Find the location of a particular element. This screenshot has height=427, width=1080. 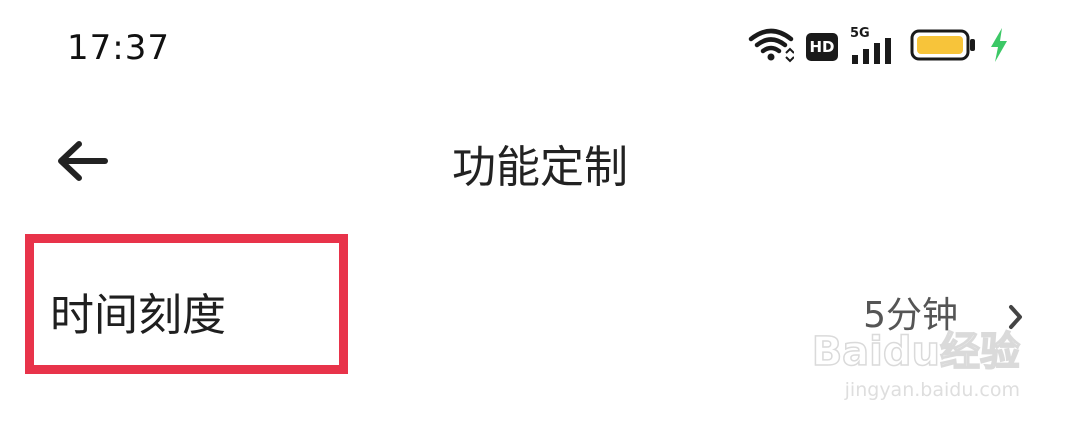

watermark: Baidu经验 jingyan.baidu.com is located at coordinates (910, 369).